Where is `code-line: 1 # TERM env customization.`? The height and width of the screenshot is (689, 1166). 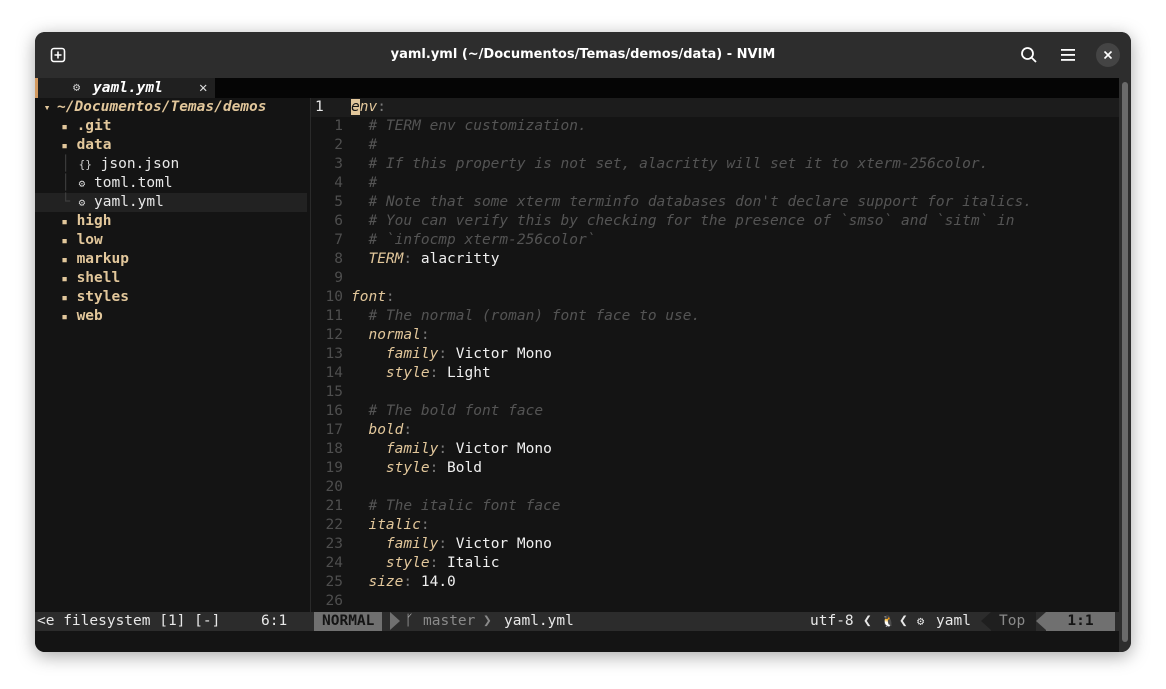
code-line: 1 # TERM env customization. is located at coordinates (715, 126).